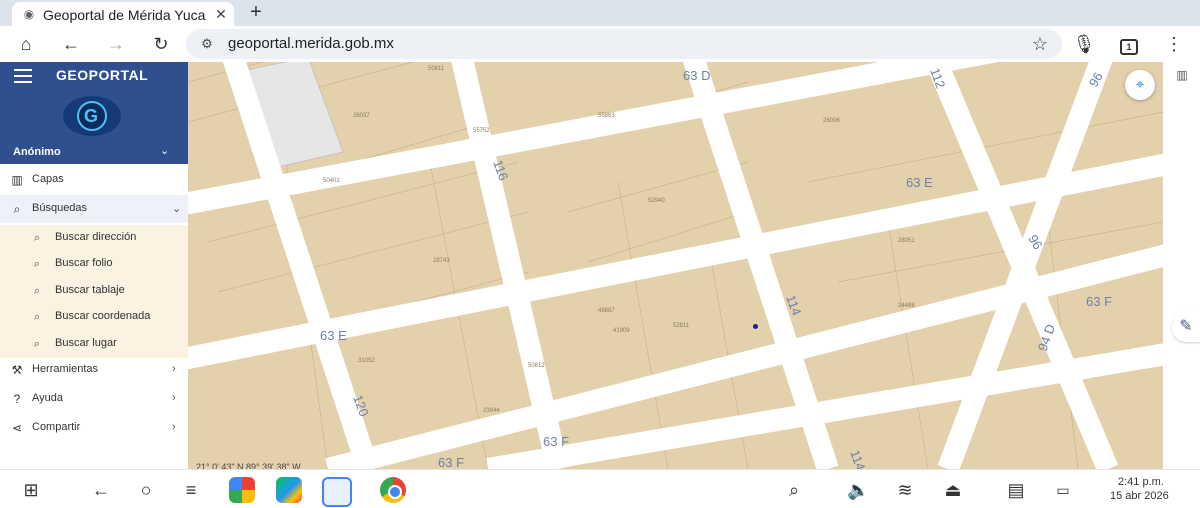 The width and height of the screenshot is (1200, 508). I want to click on submenu-item-buscar-lugar: ⌕ Buscar lugar, so click(94, 344).